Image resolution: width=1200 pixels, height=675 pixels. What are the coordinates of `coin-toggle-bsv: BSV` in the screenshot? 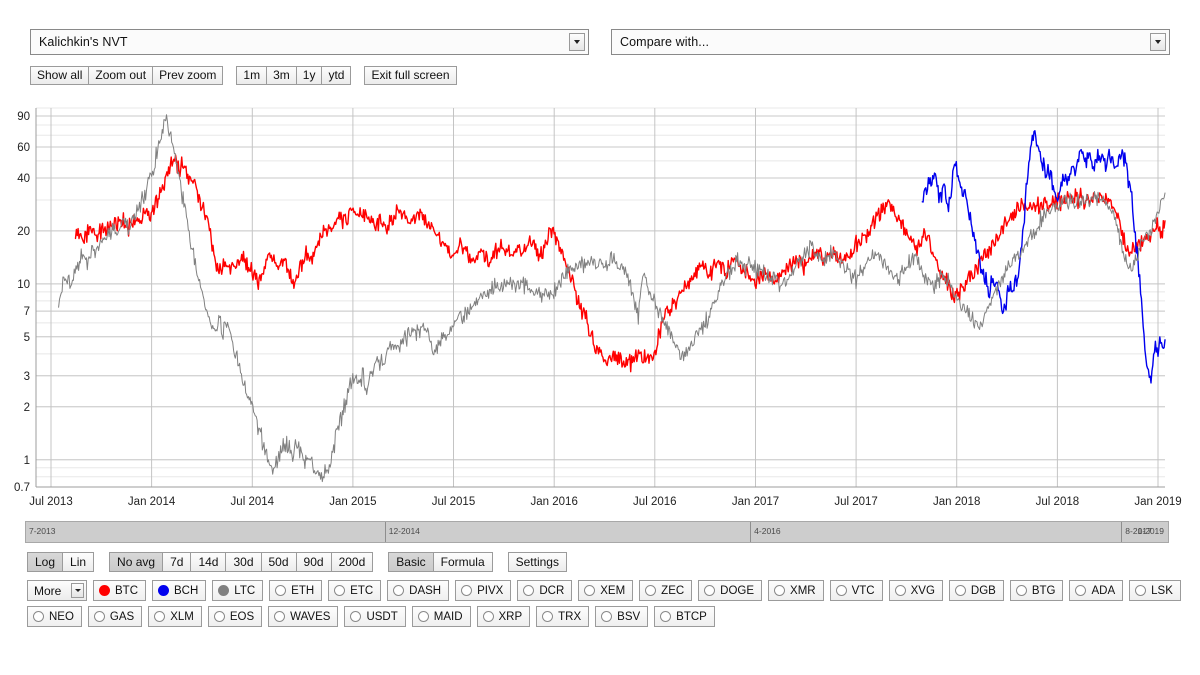 It's located at (622, 616).